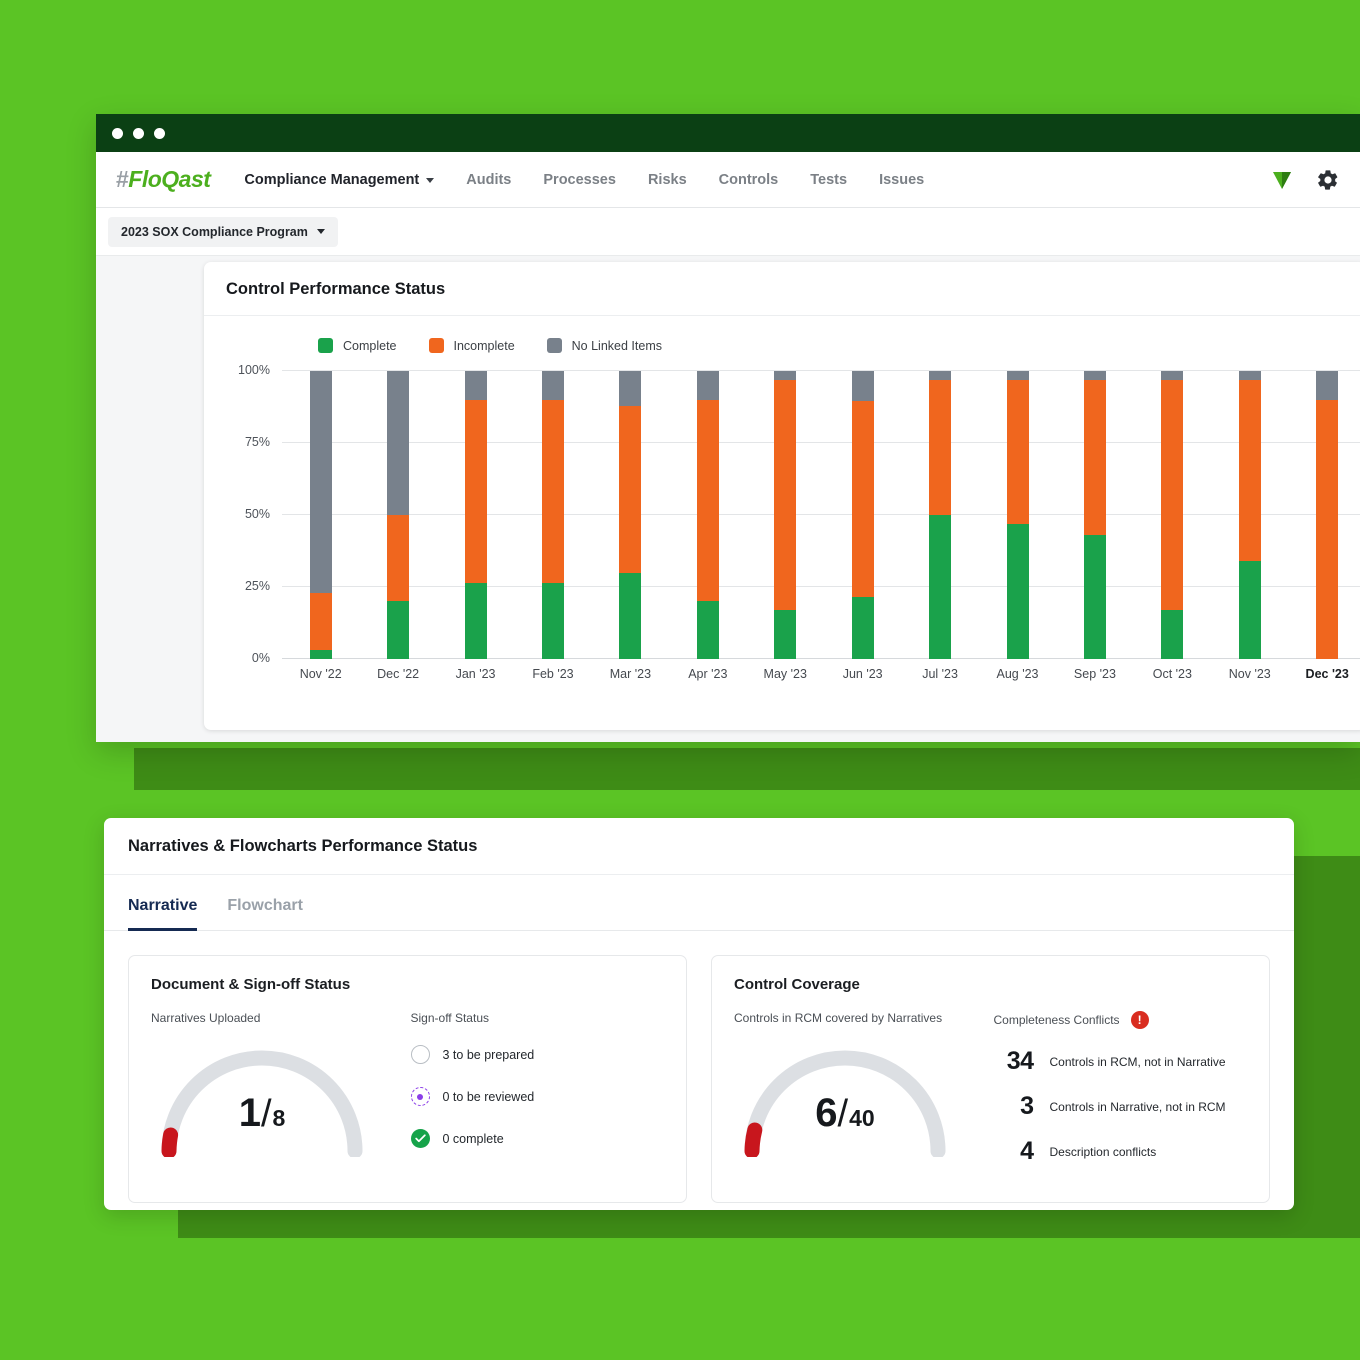 This screenshot has height=1360, width=1360. What do you see at coordinates (257, 586) in the screenshot?
I see `chart-y-tick-label: 25%` at bounding box center [257, 586].